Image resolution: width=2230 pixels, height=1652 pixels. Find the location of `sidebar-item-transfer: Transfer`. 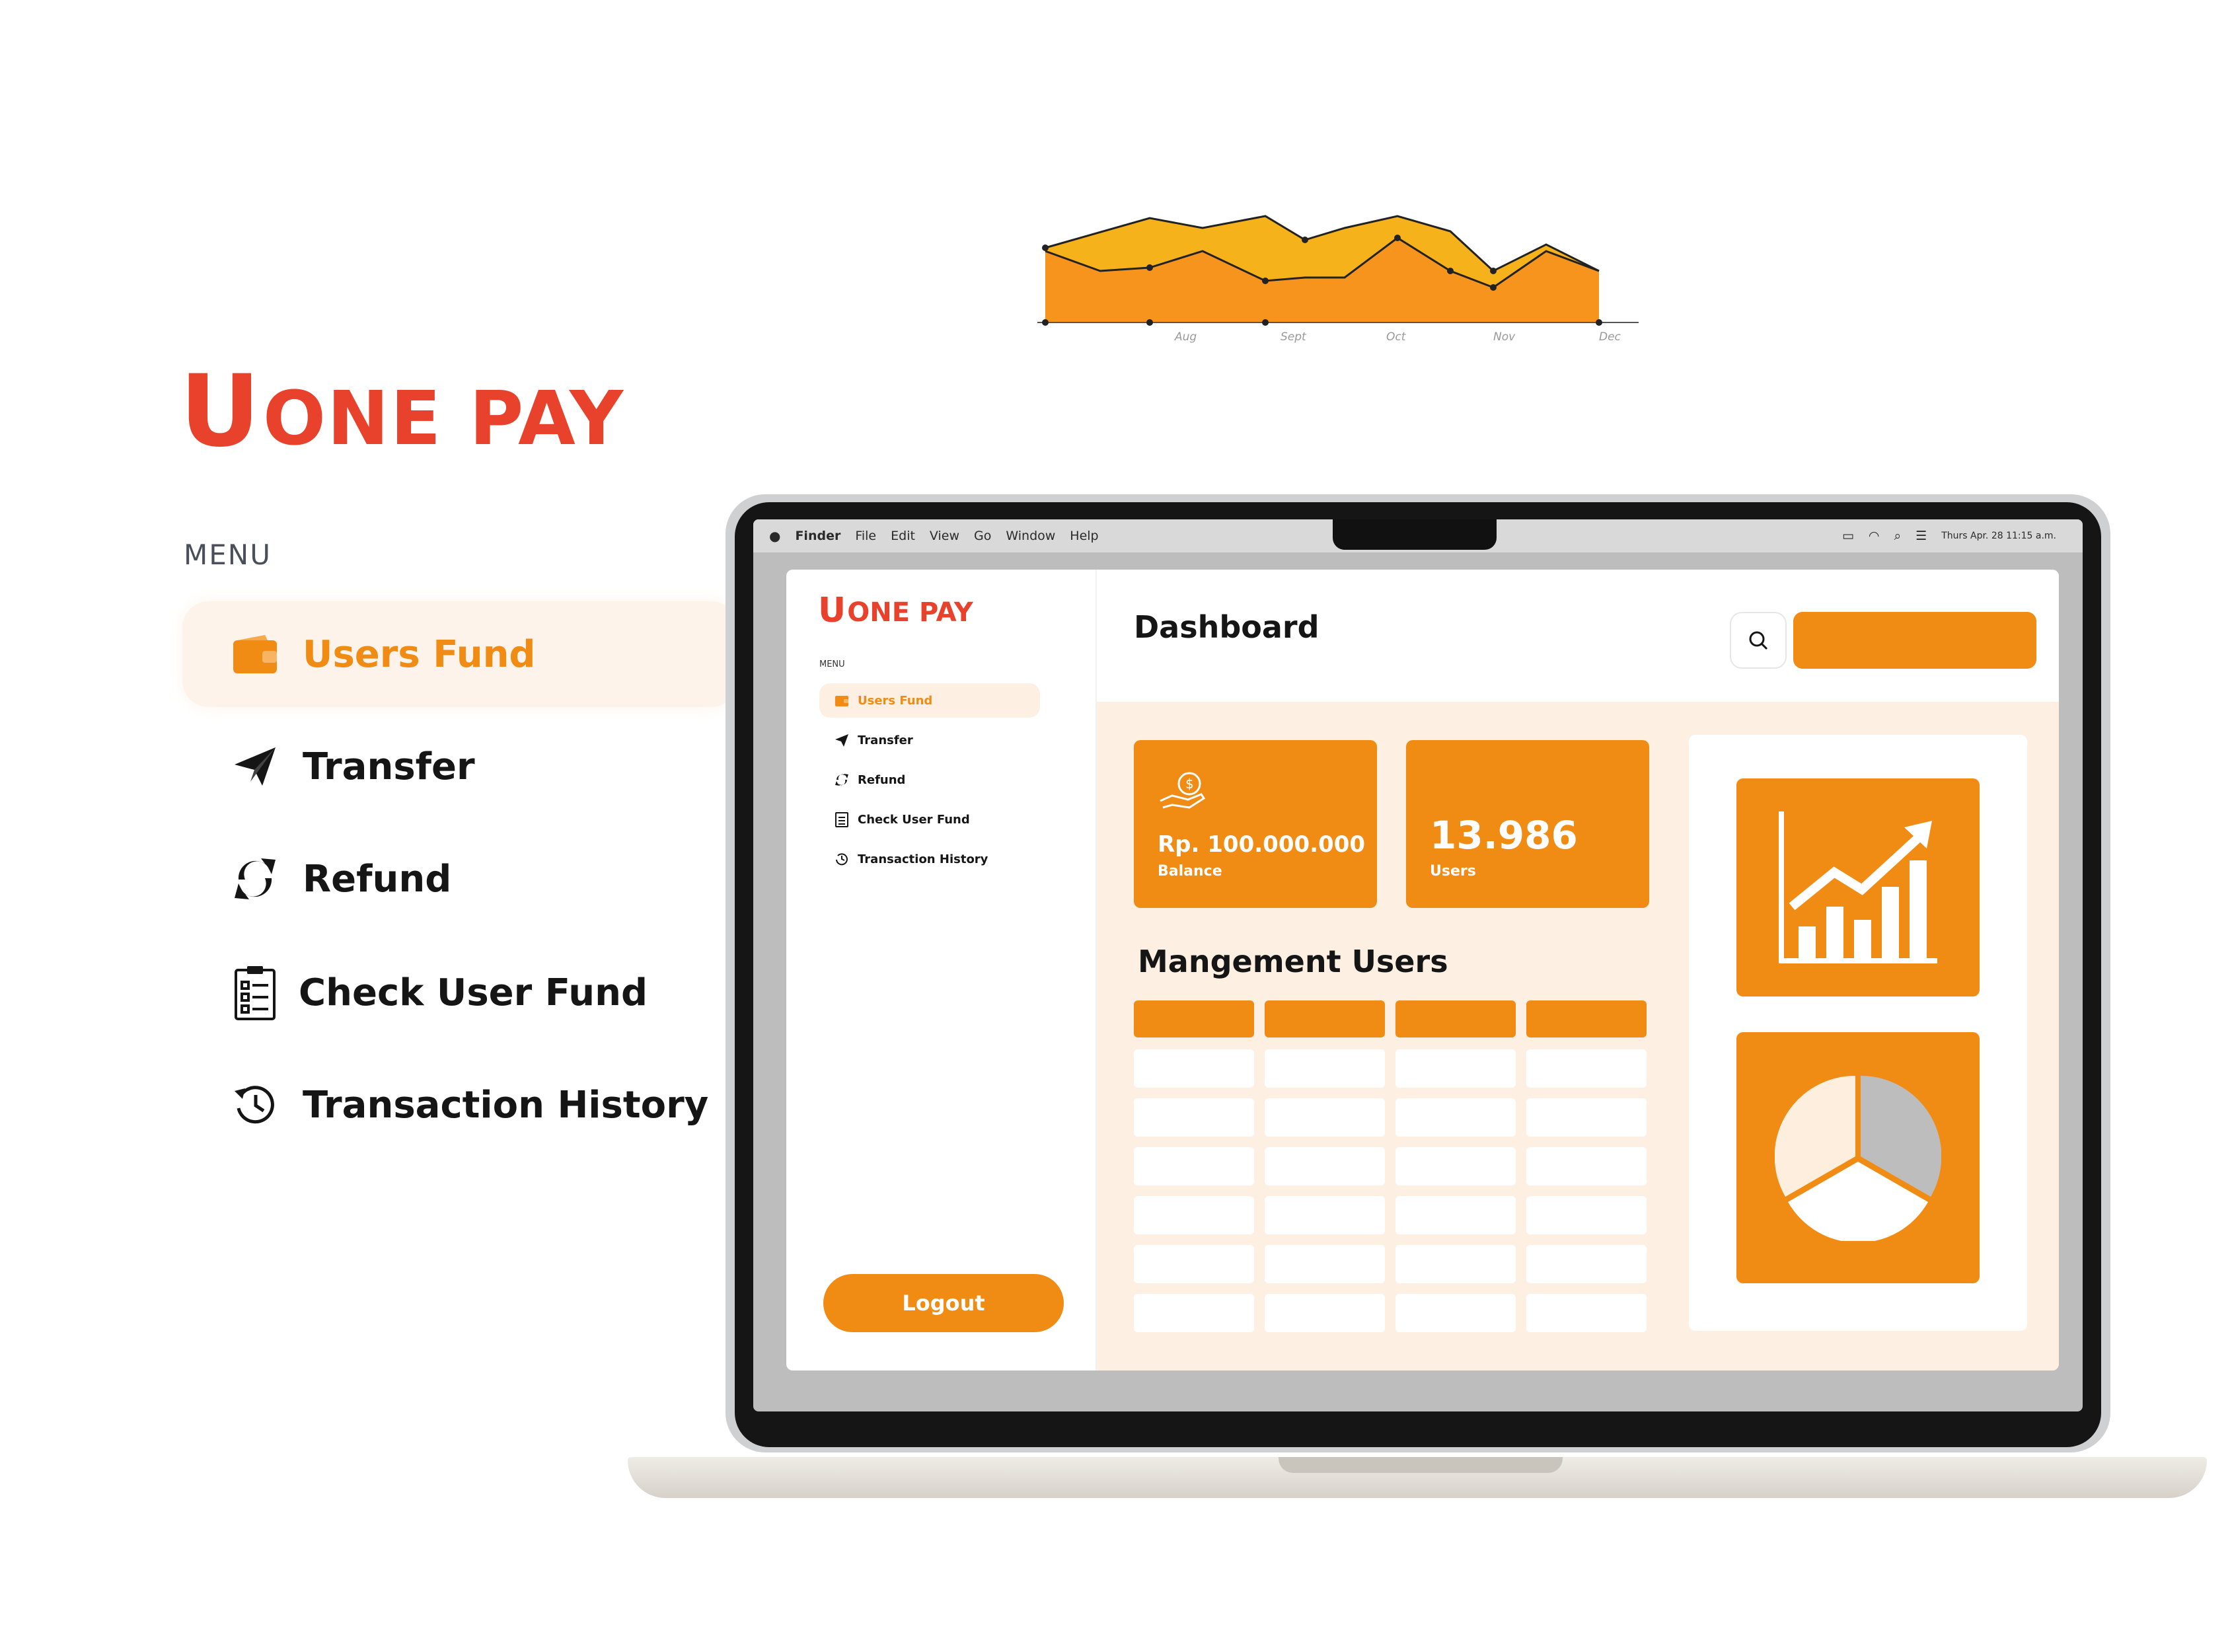

sidebar-item-transfer: Transfer is located at coordinates (929, 740).